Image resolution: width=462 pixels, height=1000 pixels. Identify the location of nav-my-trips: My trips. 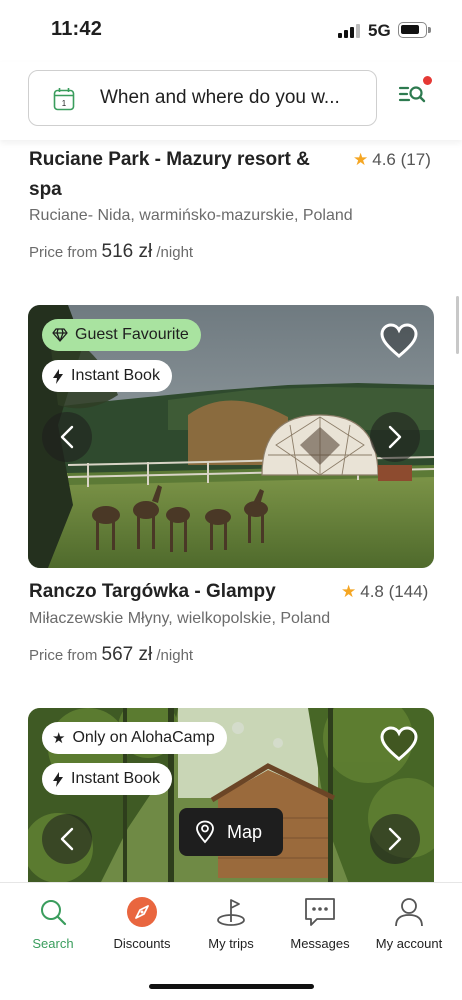
(231, 923).